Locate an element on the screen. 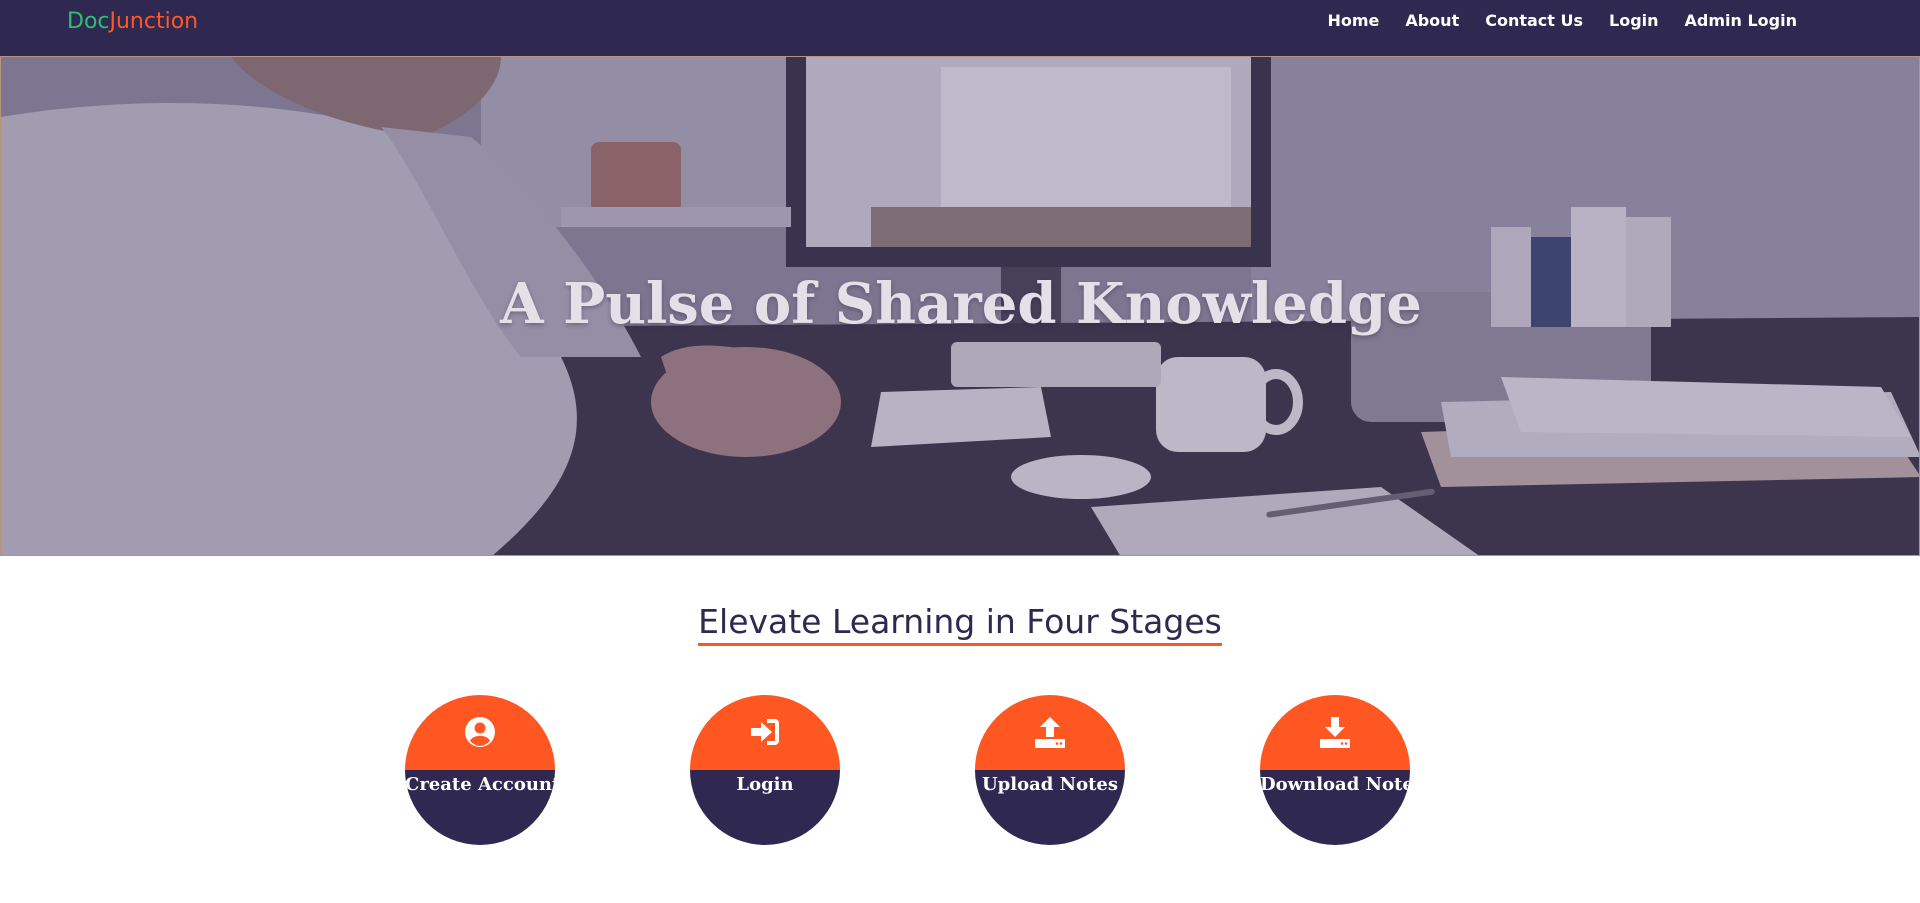 The height and width of the screenshot is (903, 1920). stage-label: Upload Notes is located at coordinates (1049, 784).